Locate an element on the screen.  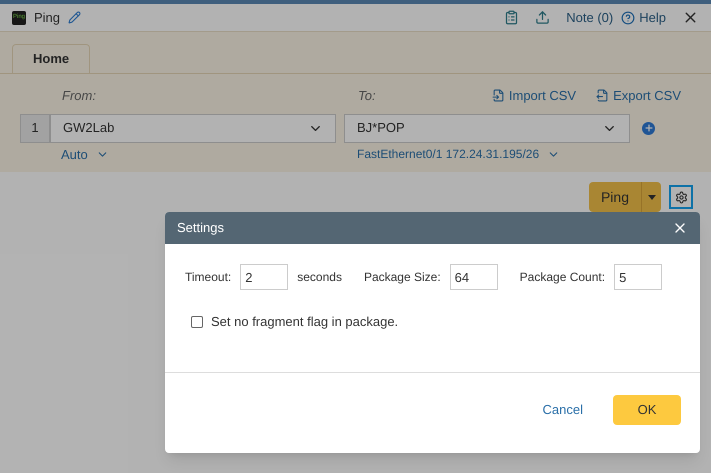
help-link: Help is located at coordinates (652, 18).